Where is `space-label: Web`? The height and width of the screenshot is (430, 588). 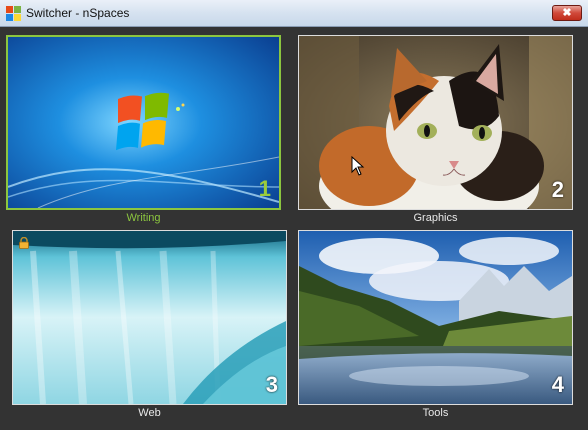 space-label: Web is located at coordinates (149, 413).